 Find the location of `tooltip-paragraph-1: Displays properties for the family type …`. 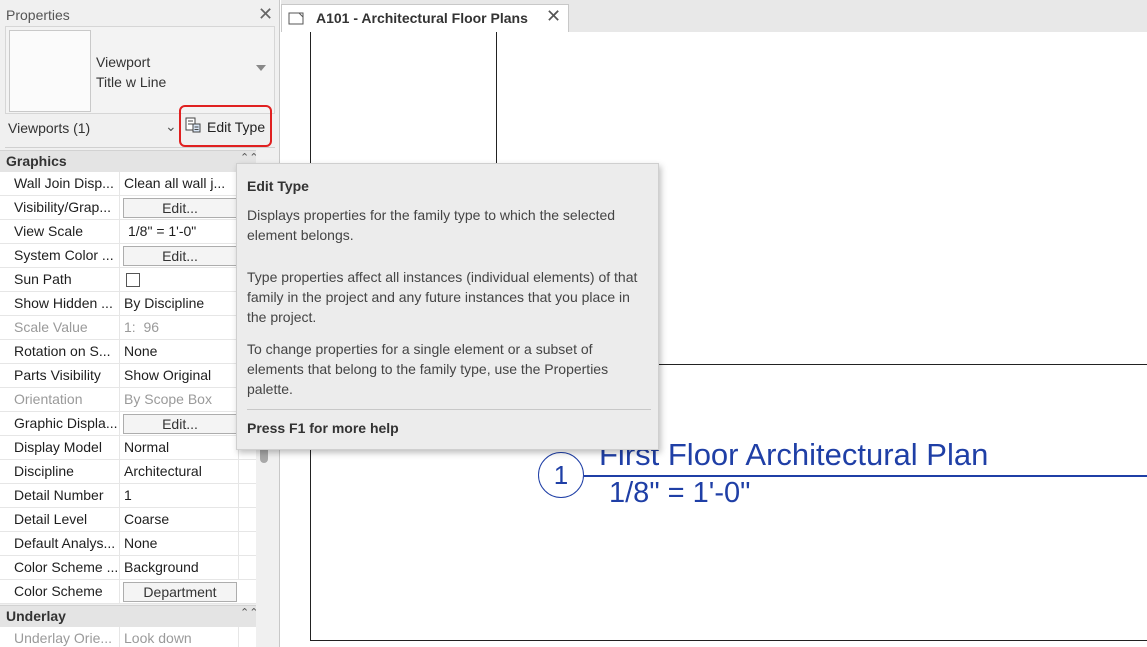

tooltip-paragraph-1: Displays properties for the family type … is located at coordinates (431, 225).